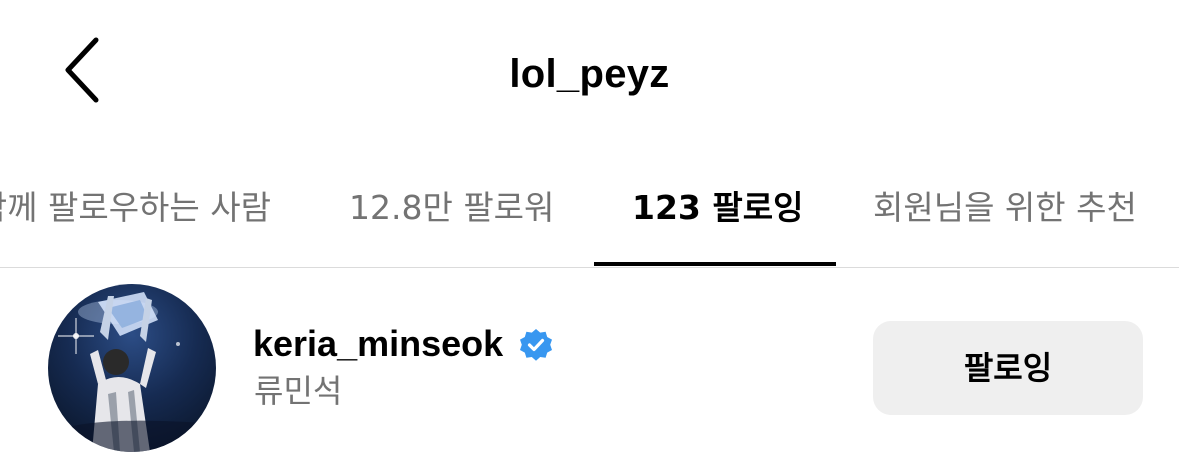 The height and width of the screenshot is (469, 1179). I want to click on page-title: lol_peyz, so click(589, 74).